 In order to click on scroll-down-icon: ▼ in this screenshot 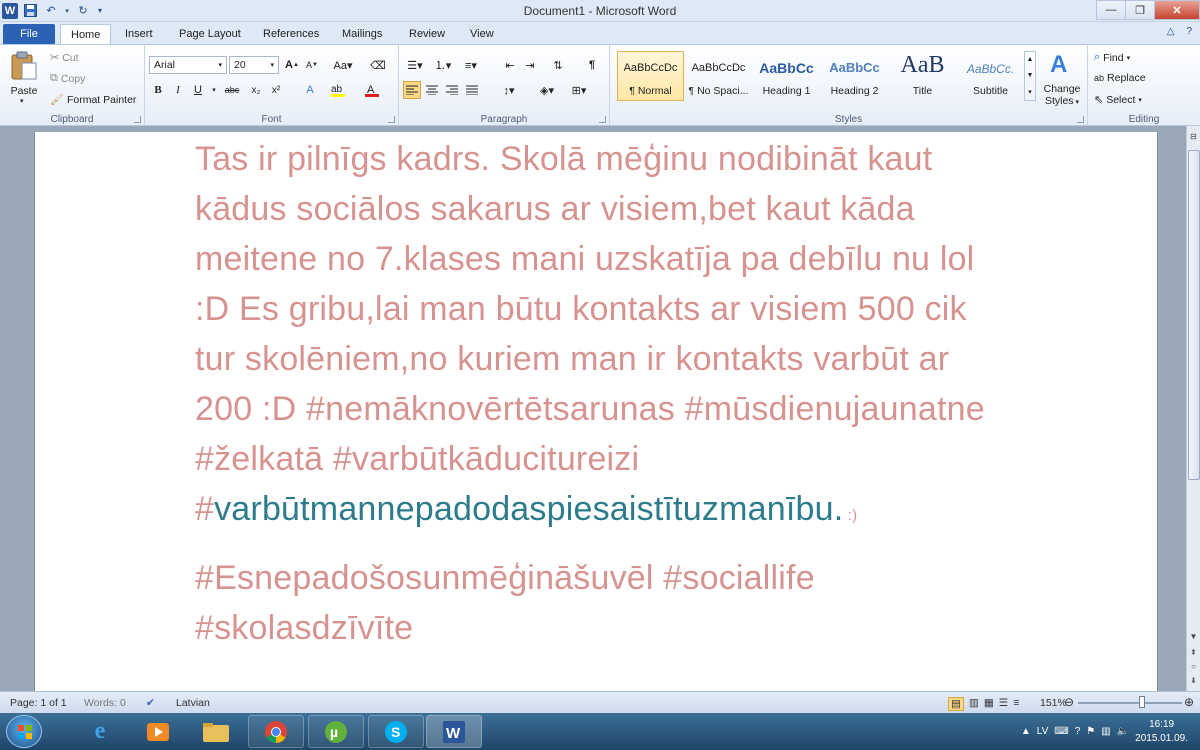, I will do `click(1030, 75)`.